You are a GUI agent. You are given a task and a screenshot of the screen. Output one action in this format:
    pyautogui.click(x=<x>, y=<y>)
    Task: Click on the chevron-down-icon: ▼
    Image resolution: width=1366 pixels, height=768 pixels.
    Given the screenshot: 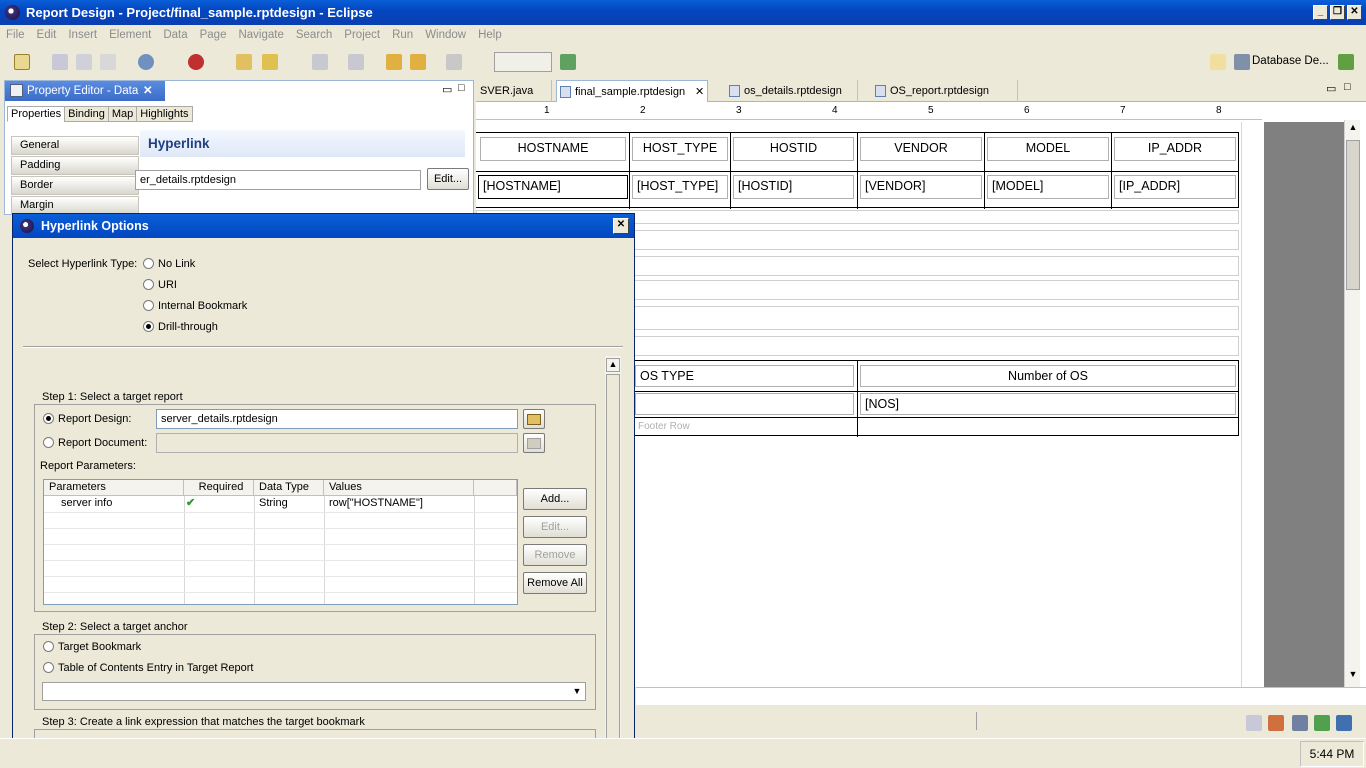 What is the action you would take?
    pyautogui.click(x=577, y=691)
    